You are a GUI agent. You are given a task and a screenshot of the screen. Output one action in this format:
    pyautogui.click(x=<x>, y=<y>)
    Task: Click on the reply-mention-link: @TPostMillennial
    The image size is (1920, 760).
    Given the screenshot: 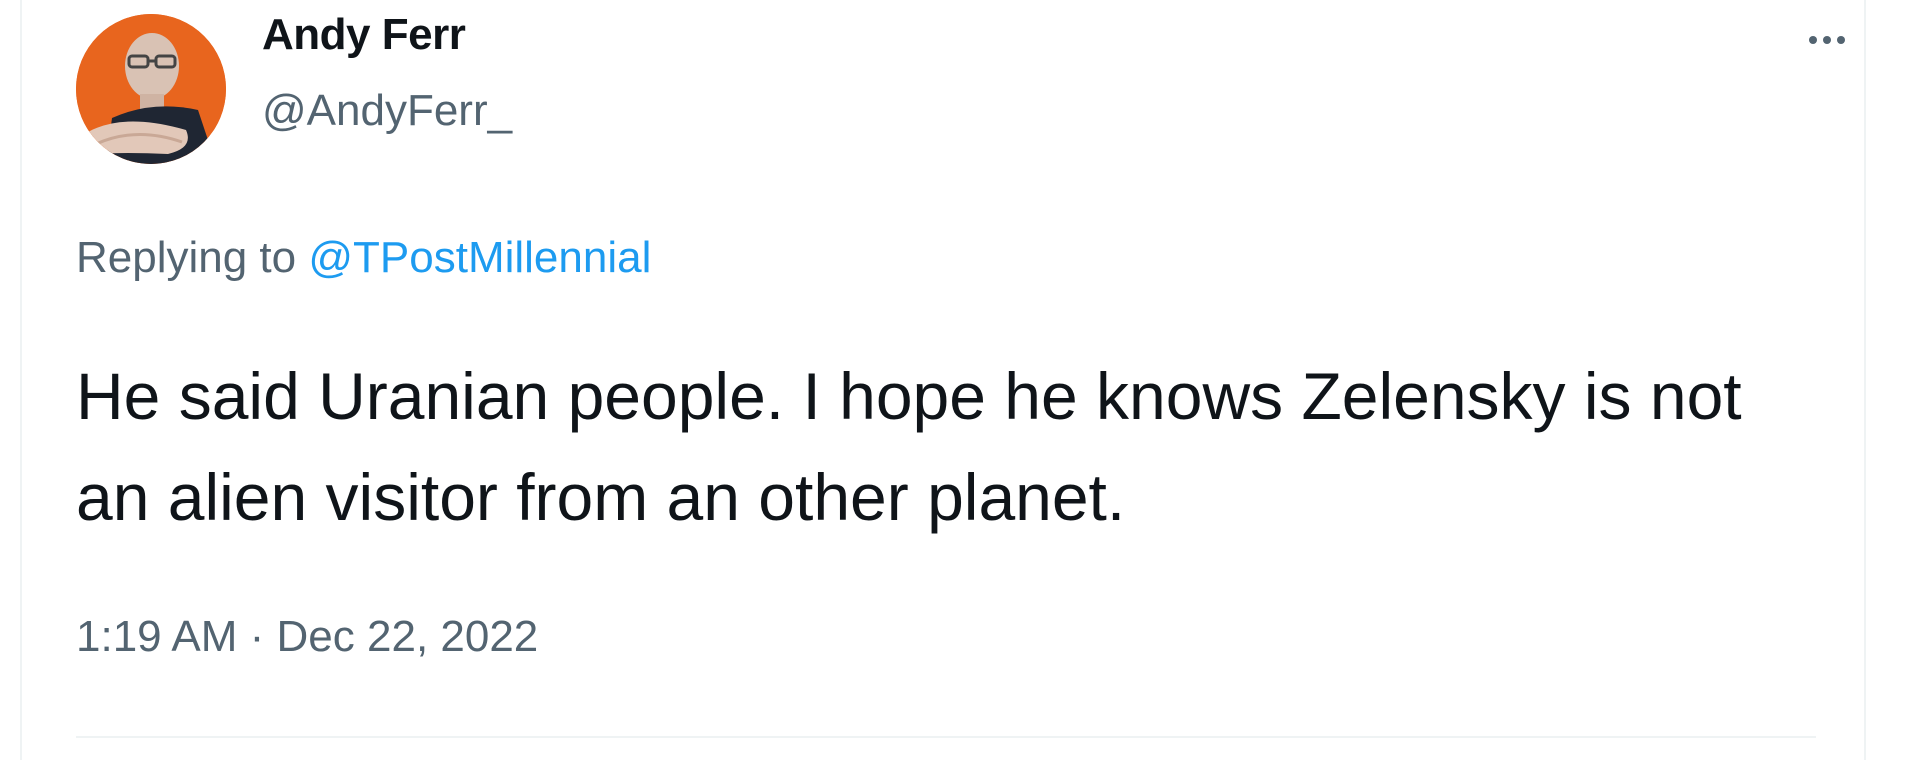 What is the action you would take?
    pyautogui.click(x=479, y=257)
    